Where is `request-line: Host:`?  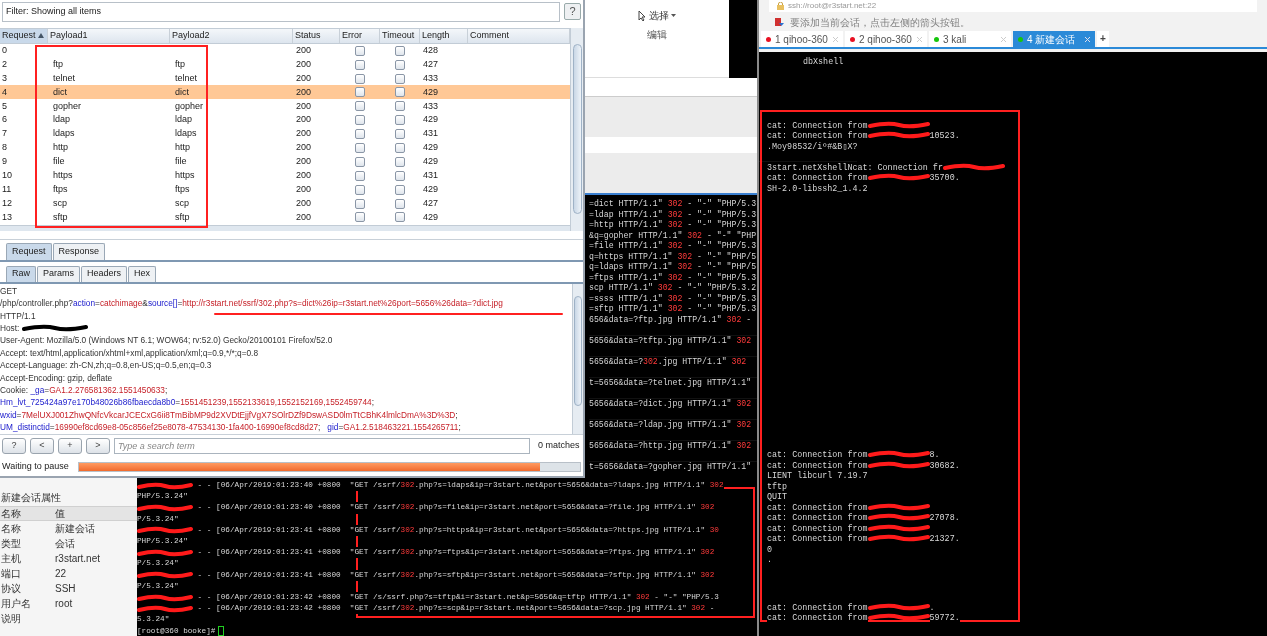 request-line: Host: is located at coordinates (10, 328).